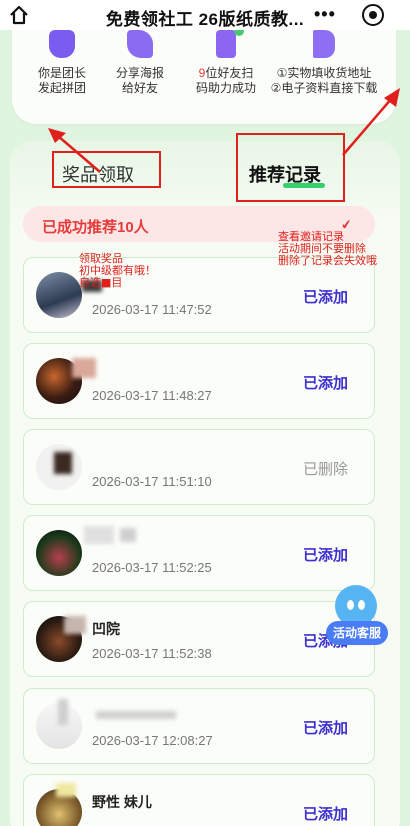  I want to click on record-time: 2026-03-17 11:47:52, so click(152, 309).